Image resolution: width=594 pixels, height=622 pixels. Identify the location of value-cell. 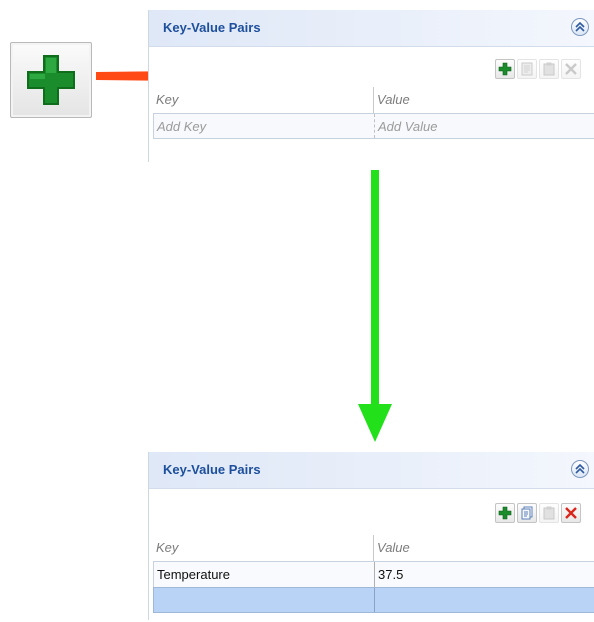
(484, 600).